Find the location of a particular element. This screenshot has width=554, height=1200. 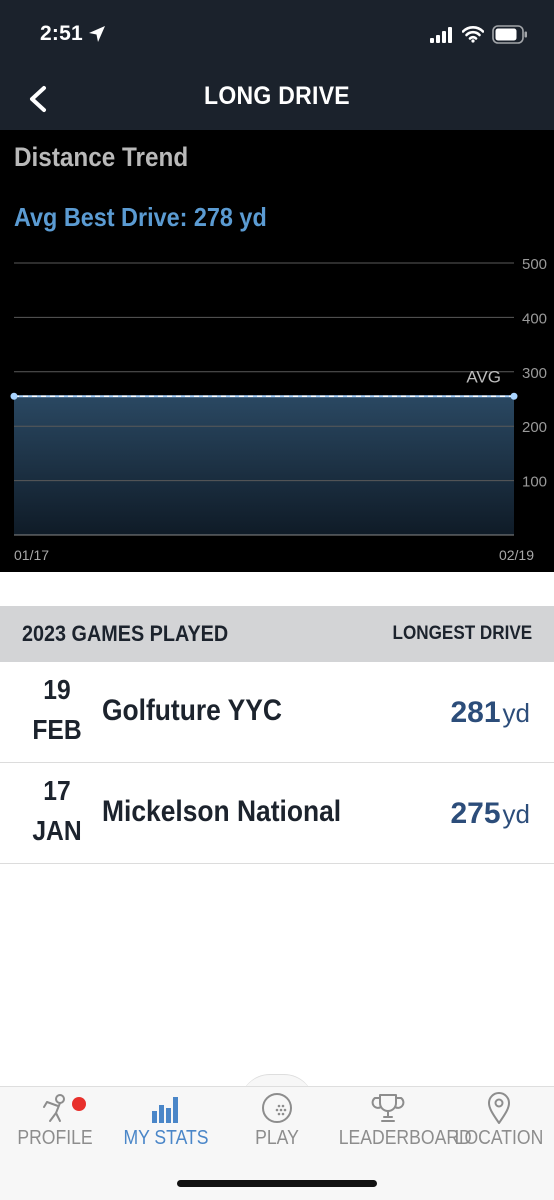

y-tick-label: 200 is located at coordinates (534, 427).